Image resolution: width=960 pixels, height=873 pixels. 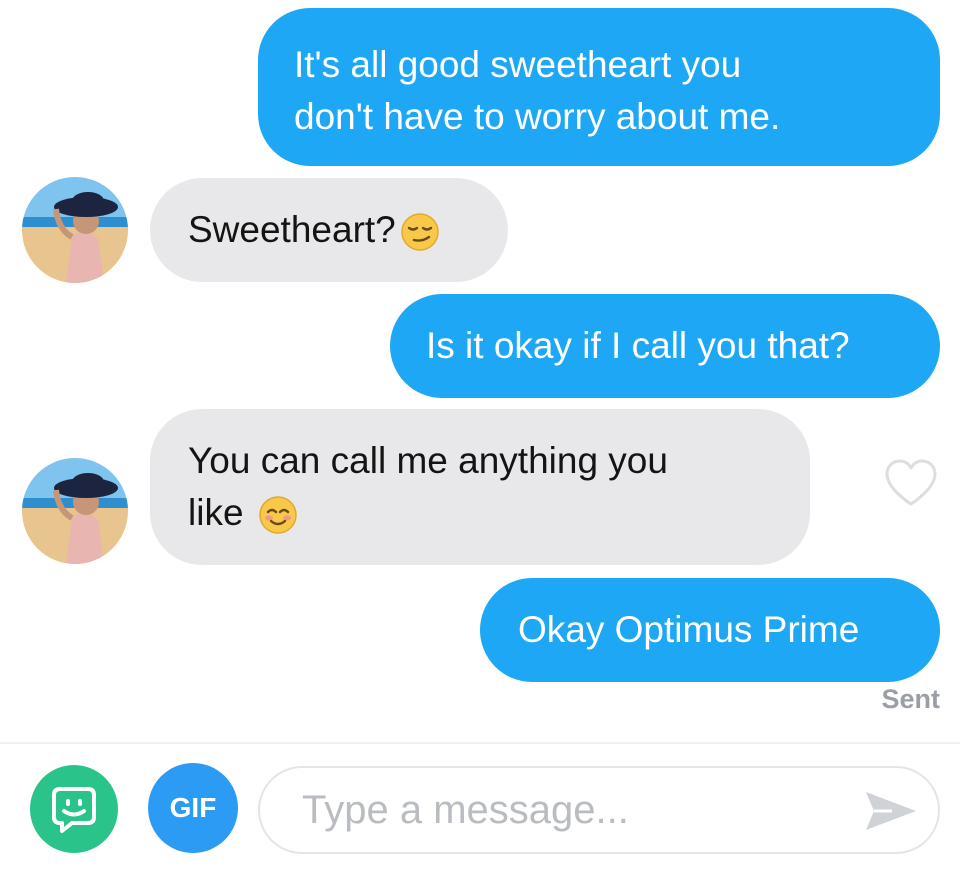 I want to click on message-text: Sweetheart?, so click(x=292, y=229).